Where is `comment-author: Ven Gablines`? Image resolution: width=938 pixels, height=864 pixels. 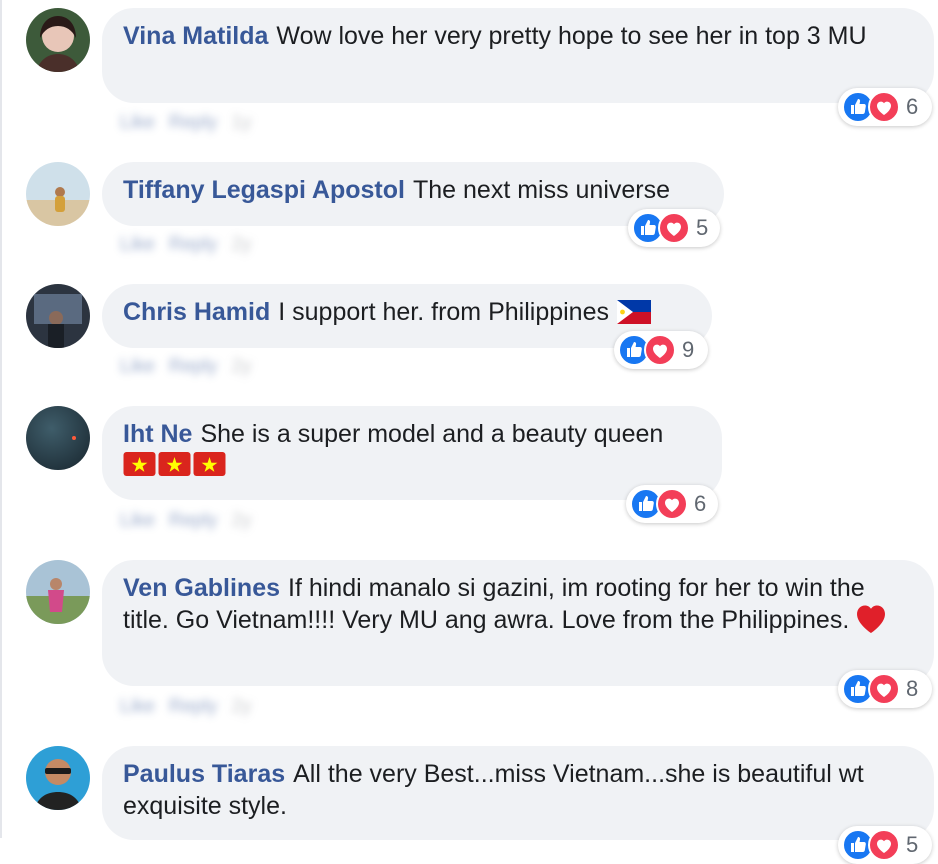 comment-author: Ven Gablines is located at coordinates (201, 588).